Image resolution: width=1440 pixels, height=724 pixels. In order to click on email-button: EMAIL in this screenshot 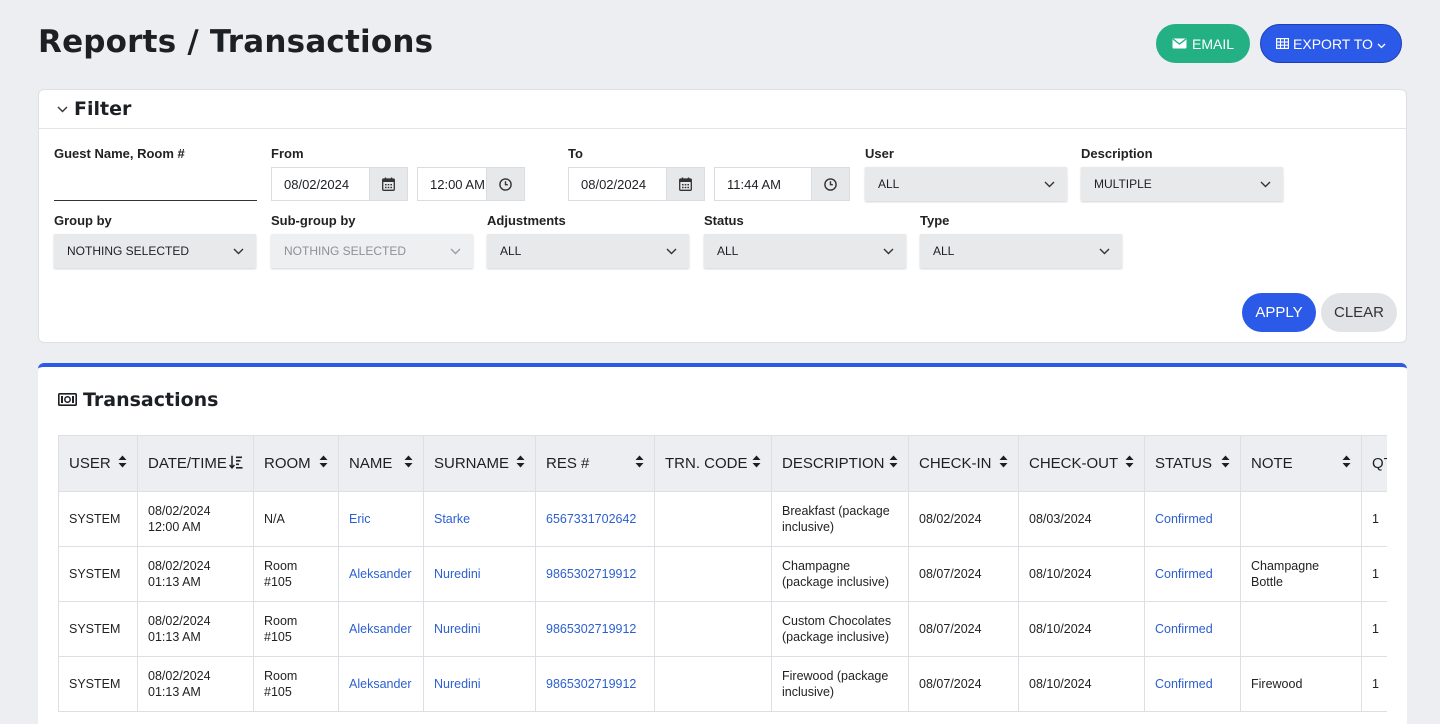, I will do `click(1203, 43)`.